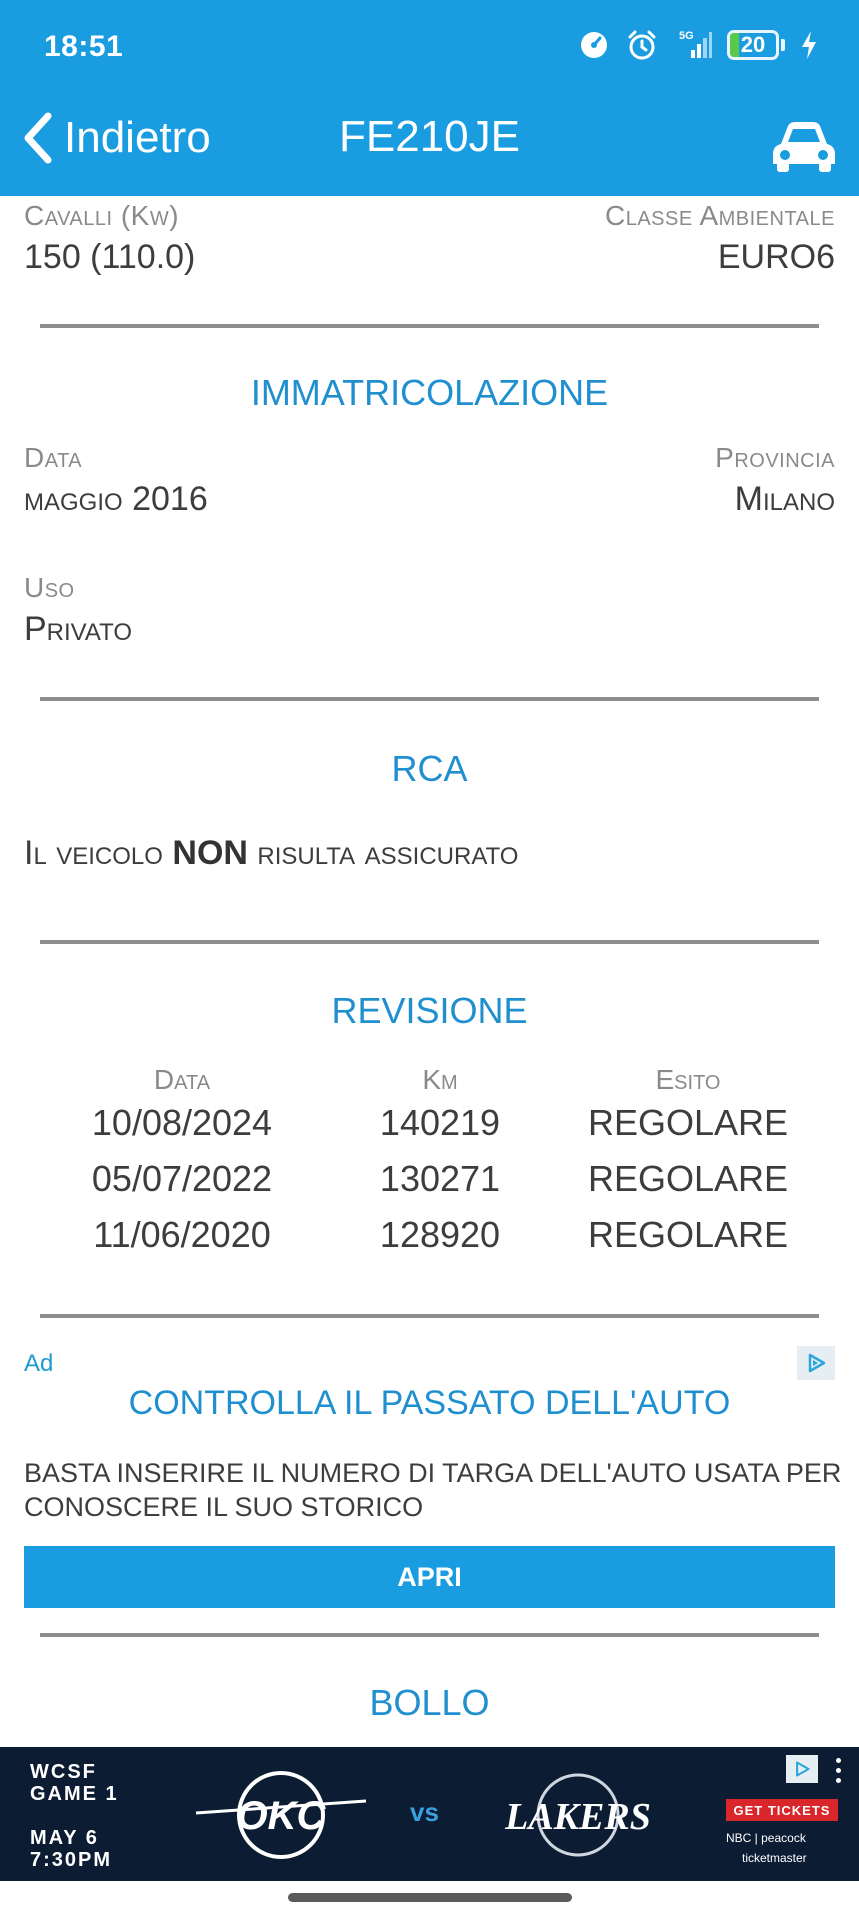 This screenshot has width=859, height=1920. I want to click on banner-date-time: MAY 6 7:30PM, so click(71, 1849).